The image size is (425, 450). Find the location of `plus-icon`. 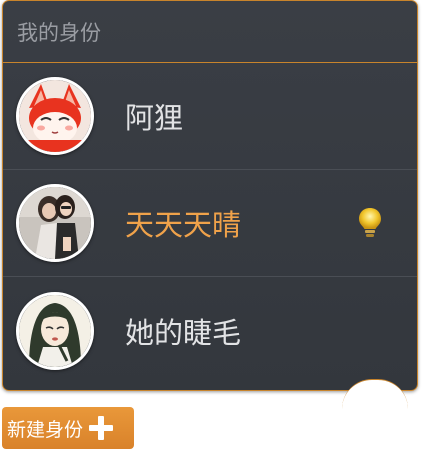

plus-icon is located at coordinates (101, 428).